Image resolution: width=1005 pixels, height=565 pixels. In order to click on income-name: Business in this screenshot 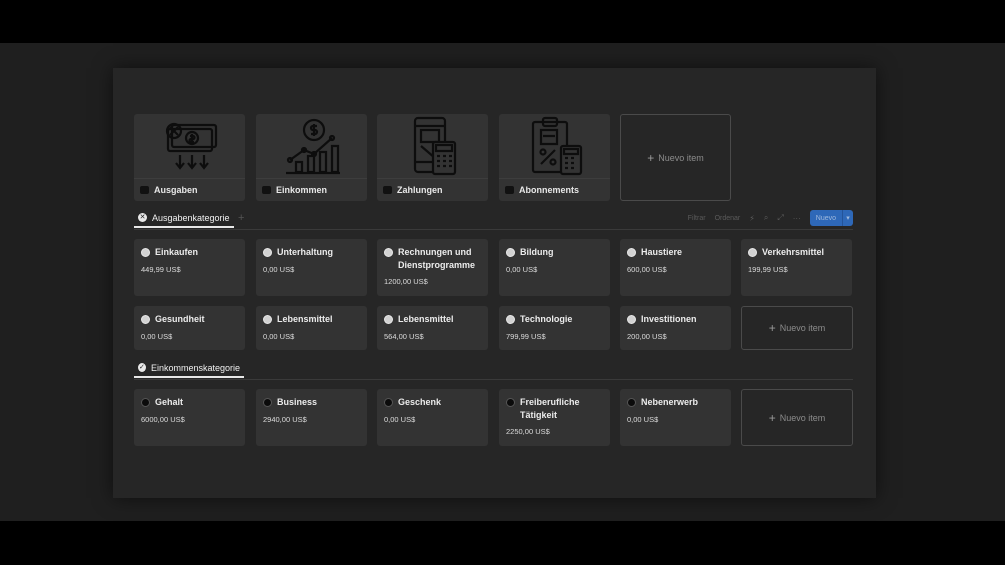, I will do `click(297, 402)`.